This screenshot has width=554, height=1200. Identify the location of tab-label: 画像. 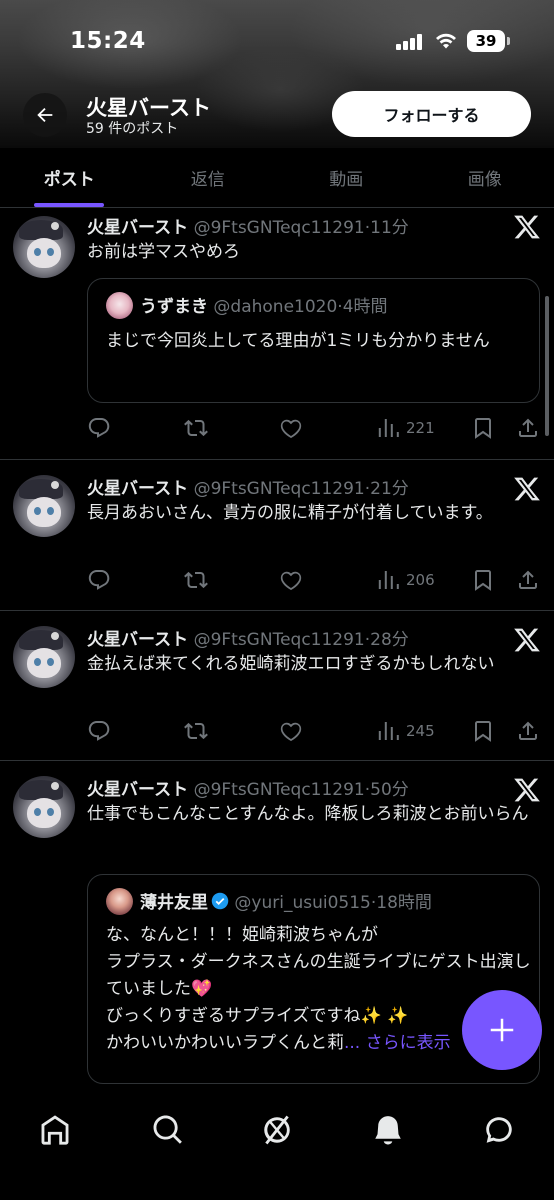
(484, 180).